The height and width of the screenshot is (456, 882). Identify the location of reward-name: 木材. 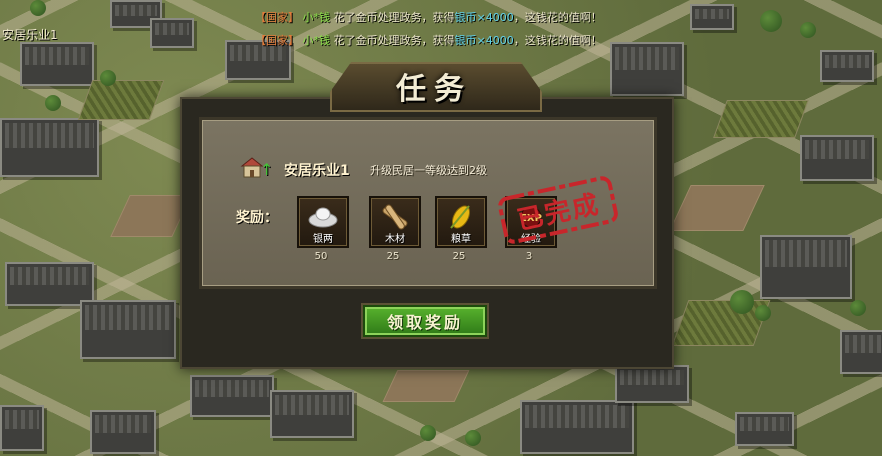
(395, 239).